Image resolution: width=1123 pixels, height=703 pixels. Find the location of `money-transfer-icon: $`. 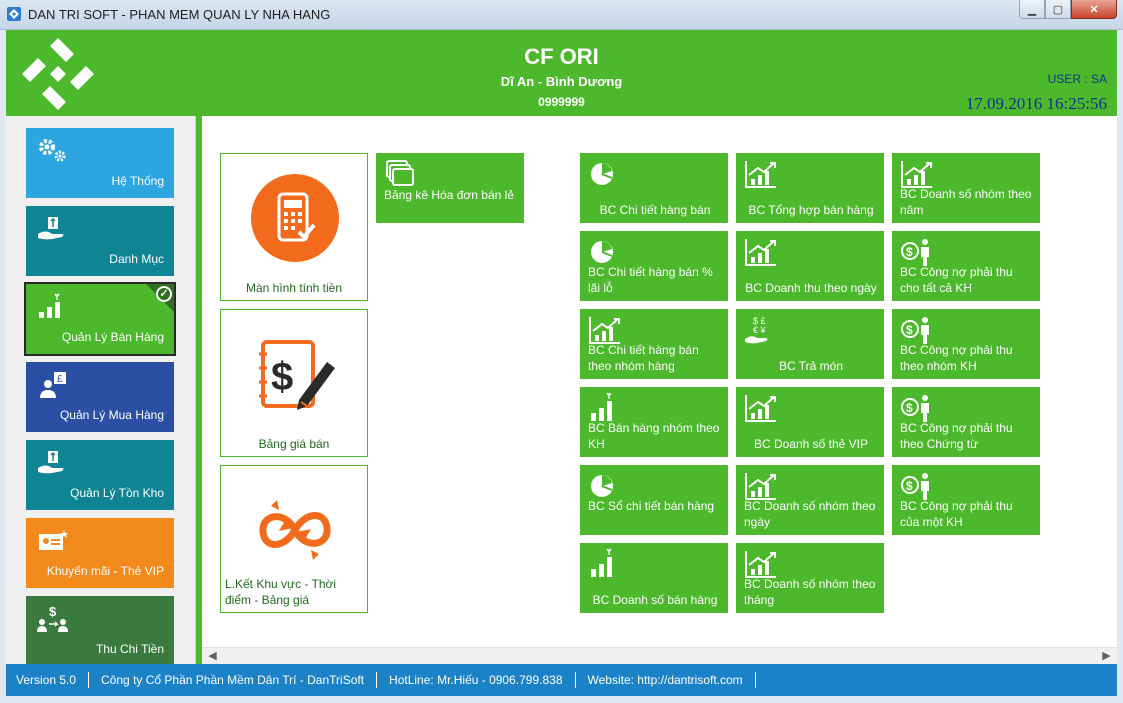

money-transfer-icon: $ is located at coordinates (52, 618).